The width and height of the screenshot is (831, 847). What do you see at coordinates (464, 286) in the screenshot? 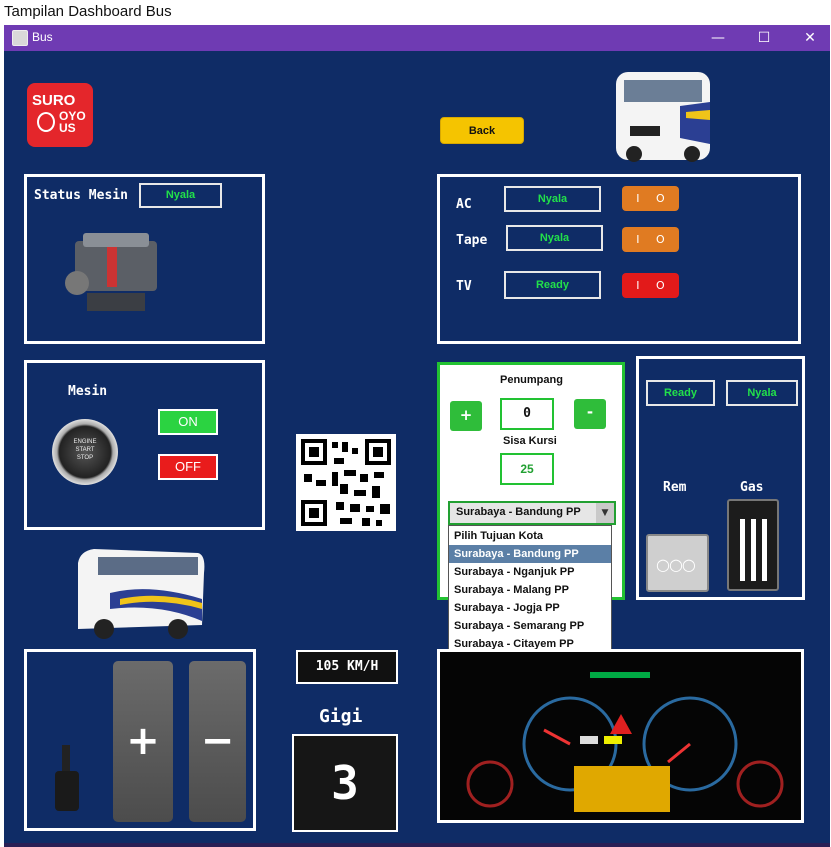
I see `tv-label: TV` at bounding box center [464, 286].